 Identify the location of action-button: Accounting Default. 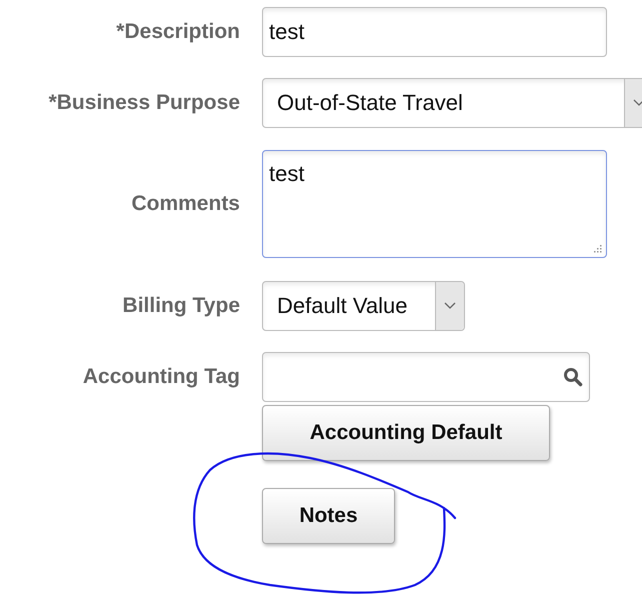
(406, 433).